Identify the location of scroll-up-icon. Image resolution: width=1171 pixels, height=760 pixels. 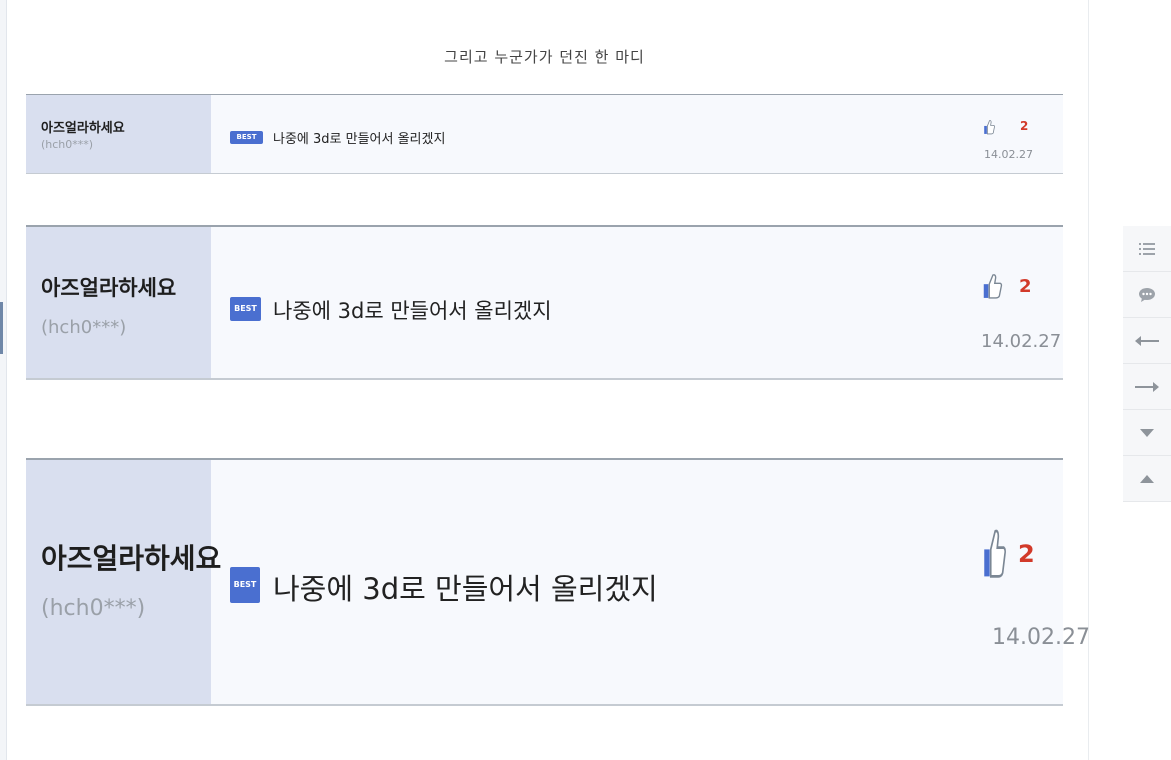
(1147, 479).